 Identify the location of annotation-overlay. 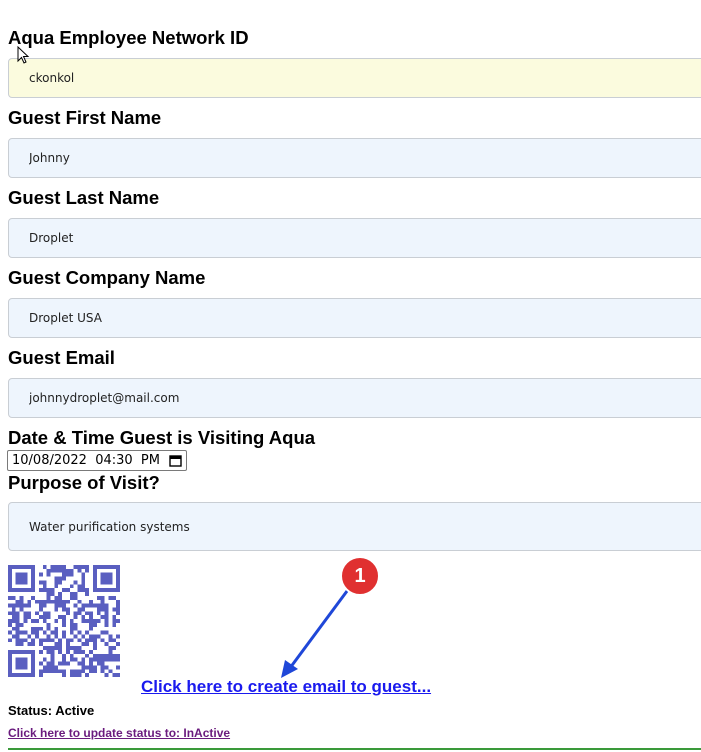
(330, 617).